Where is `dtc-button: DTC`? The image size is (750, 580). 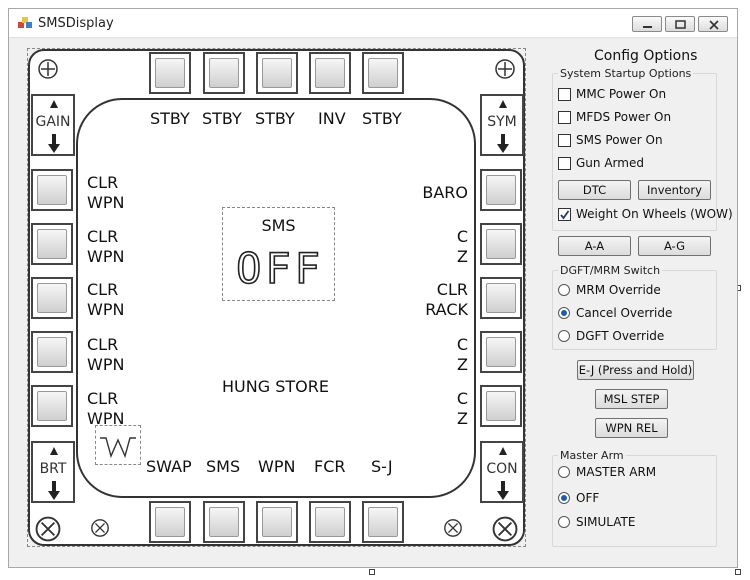 dtc-button: DTC is located at coordinates (594, 190).